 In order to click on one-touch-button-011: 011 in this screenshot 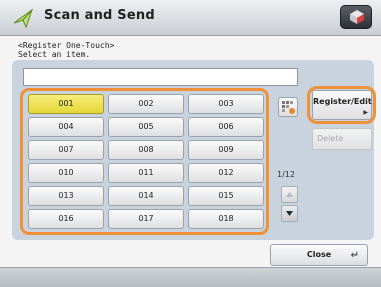, I will do `click(146, 173)`.